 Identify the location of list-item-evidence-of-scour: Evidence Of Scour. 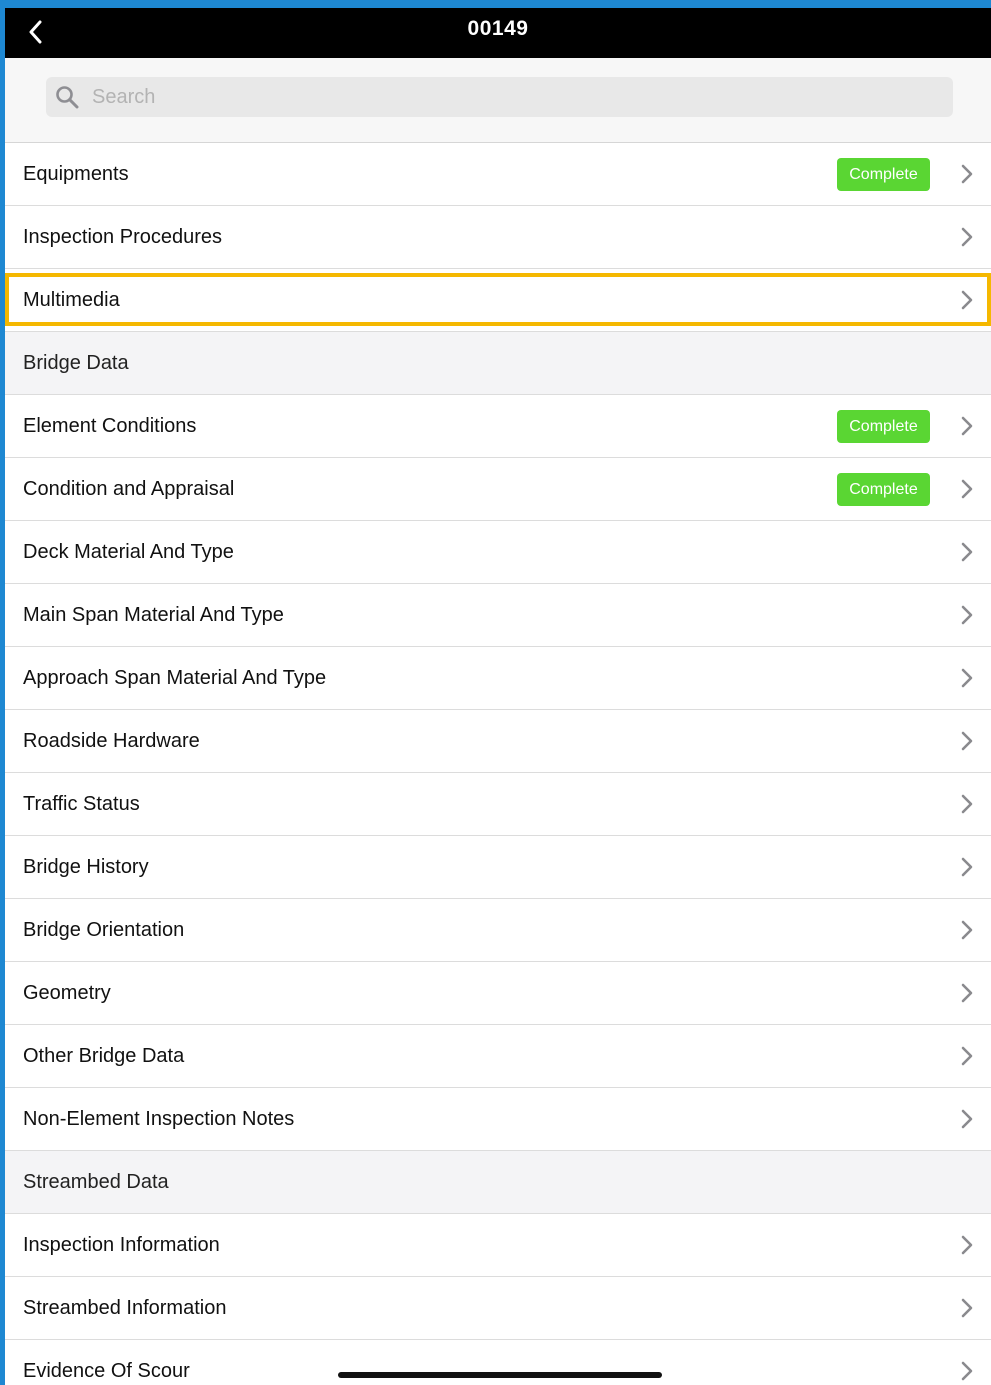
(498, 1362).